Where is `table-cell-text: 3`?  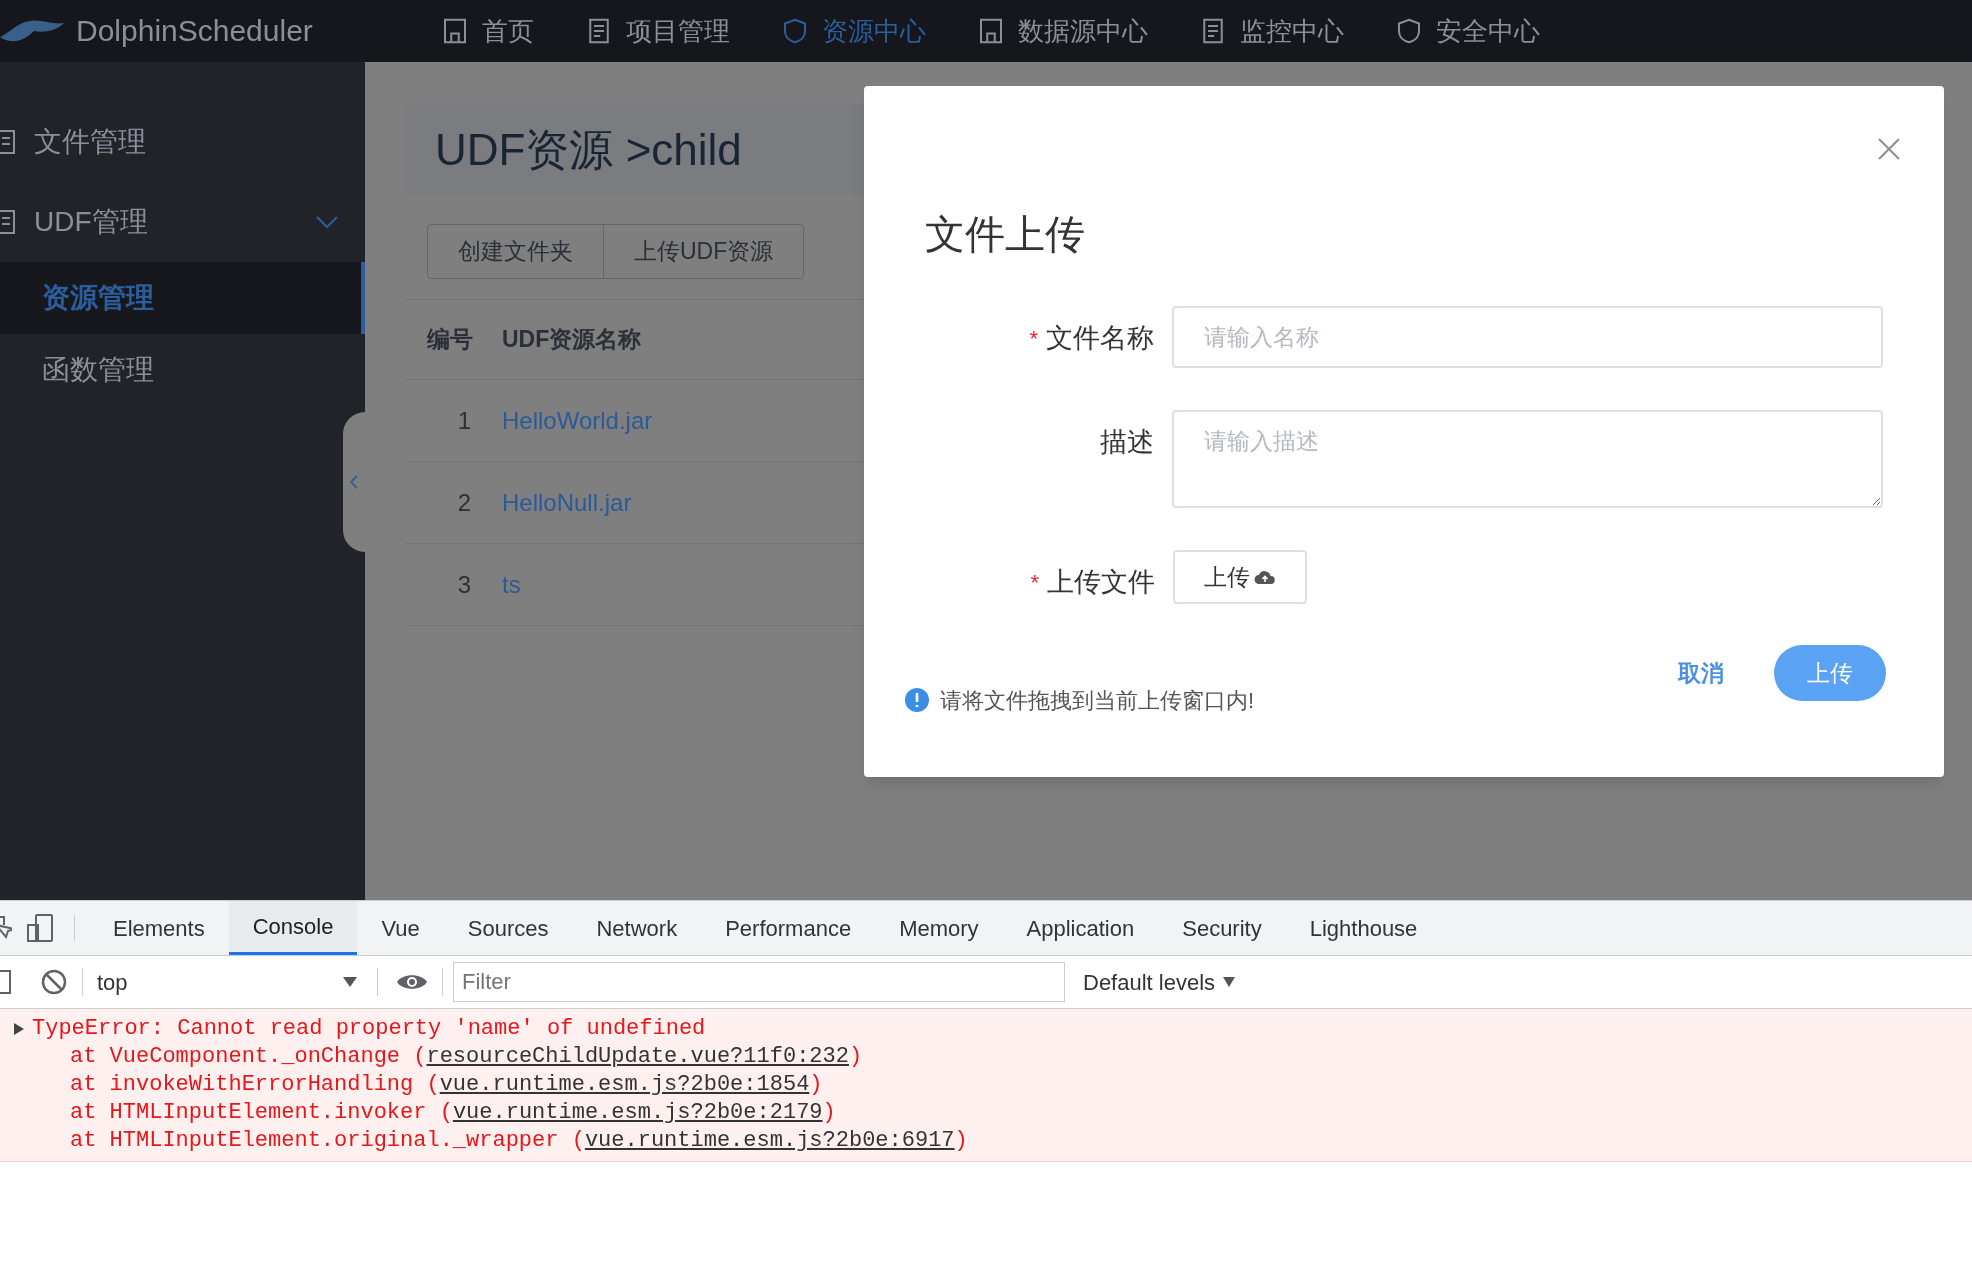
table-cell-text: 3 is located at coordinates (464, 584).